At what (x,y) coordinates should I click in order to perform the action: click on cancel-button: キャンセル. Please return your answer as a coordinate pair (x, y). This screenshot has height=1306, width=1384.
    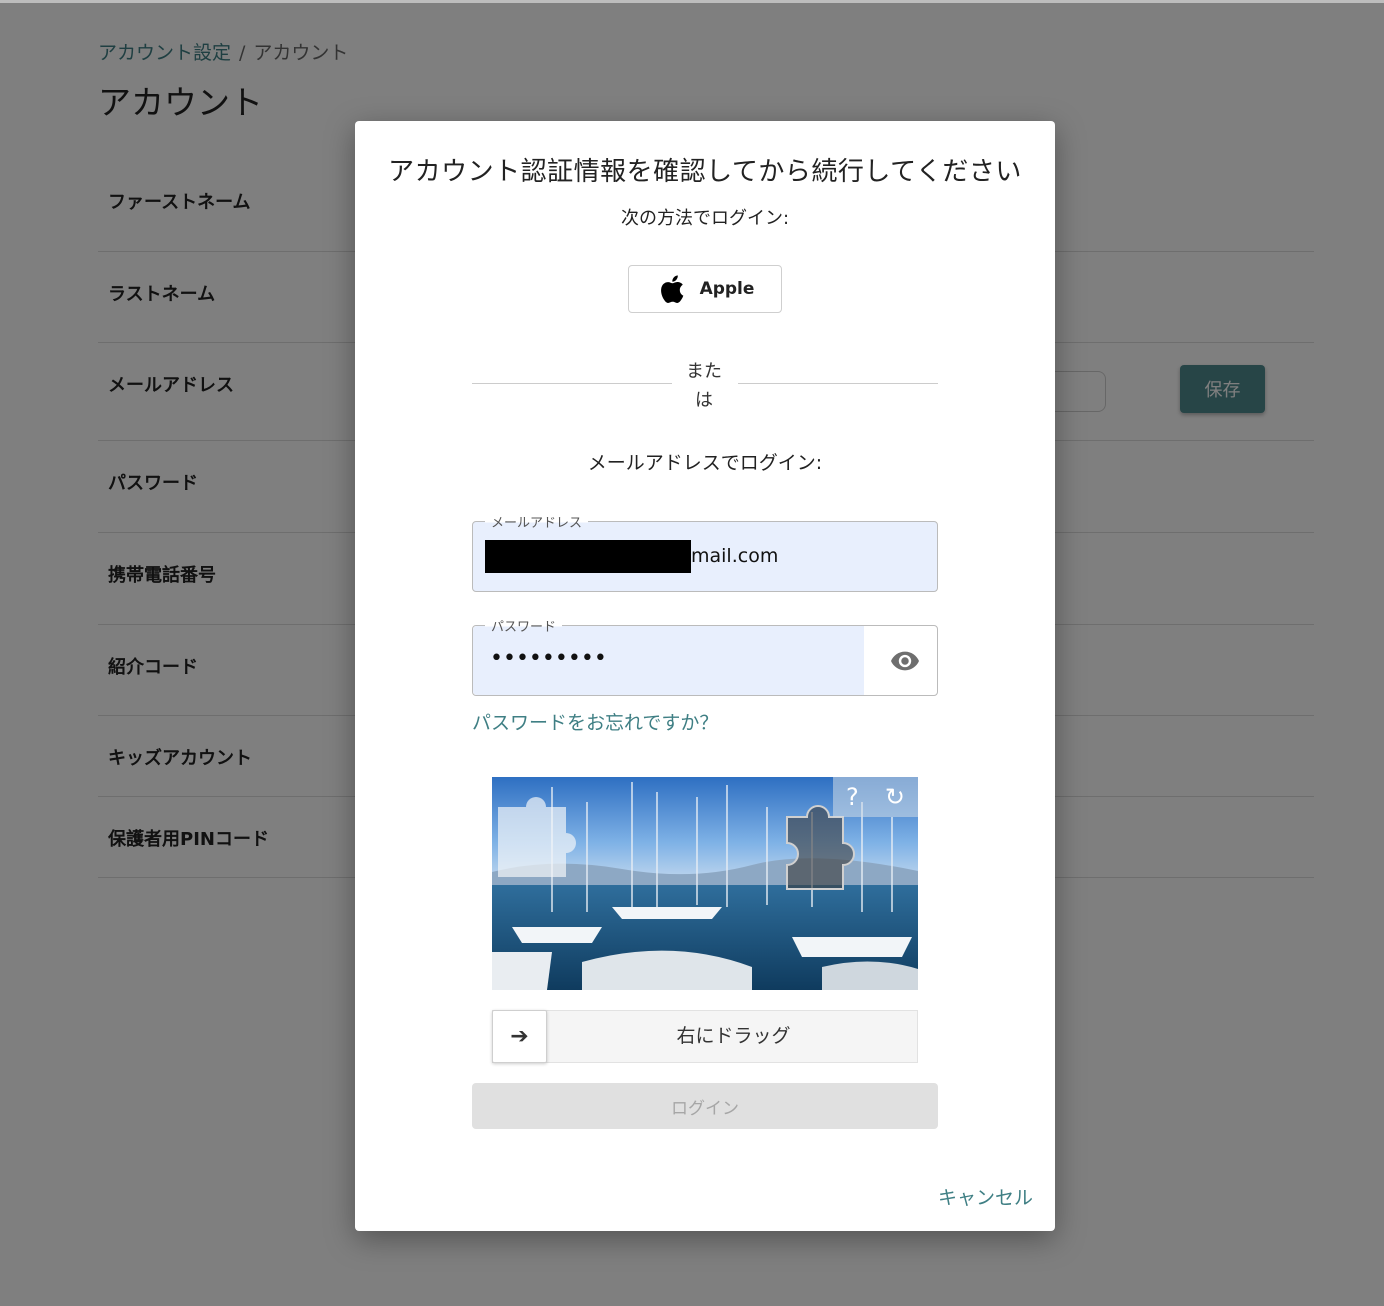
    Looking at the image, I should click on (985, 1196).